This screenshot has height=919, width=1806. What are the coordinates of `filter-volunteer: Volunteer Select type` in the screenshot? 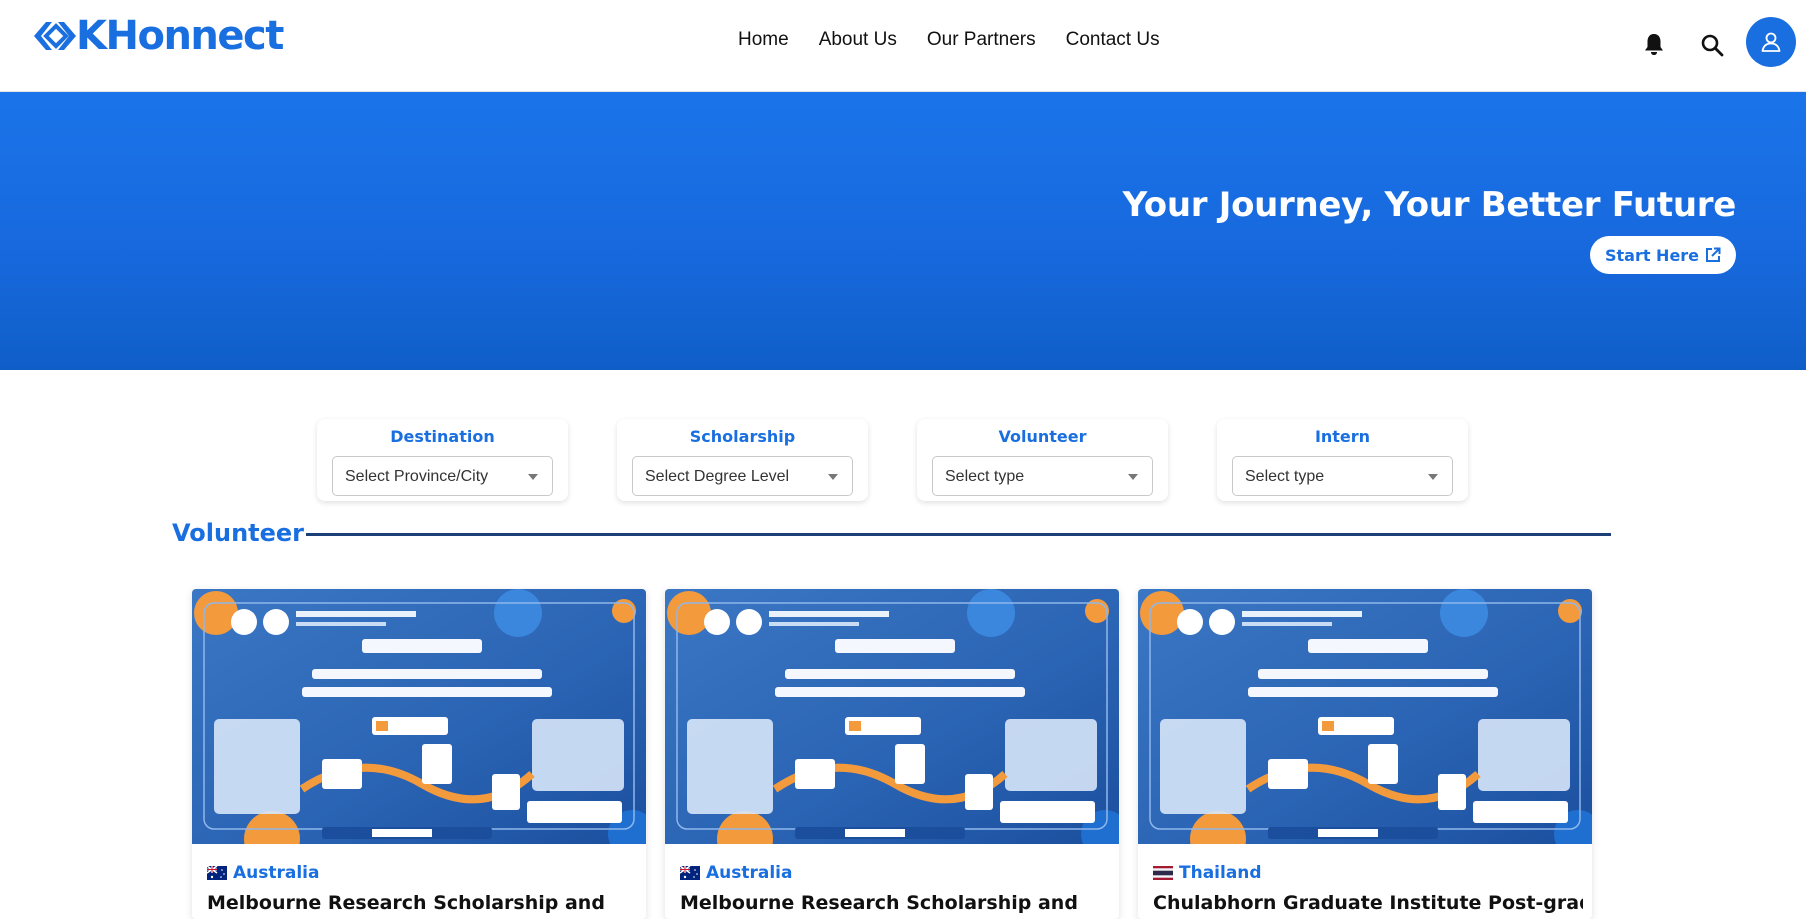 It's located at (1042, 460).